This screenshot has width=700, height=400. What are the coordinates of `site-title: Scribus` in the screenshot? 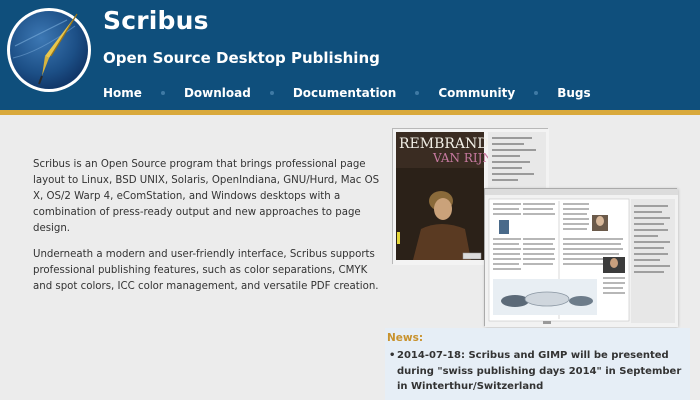 It's located at (156, 20).